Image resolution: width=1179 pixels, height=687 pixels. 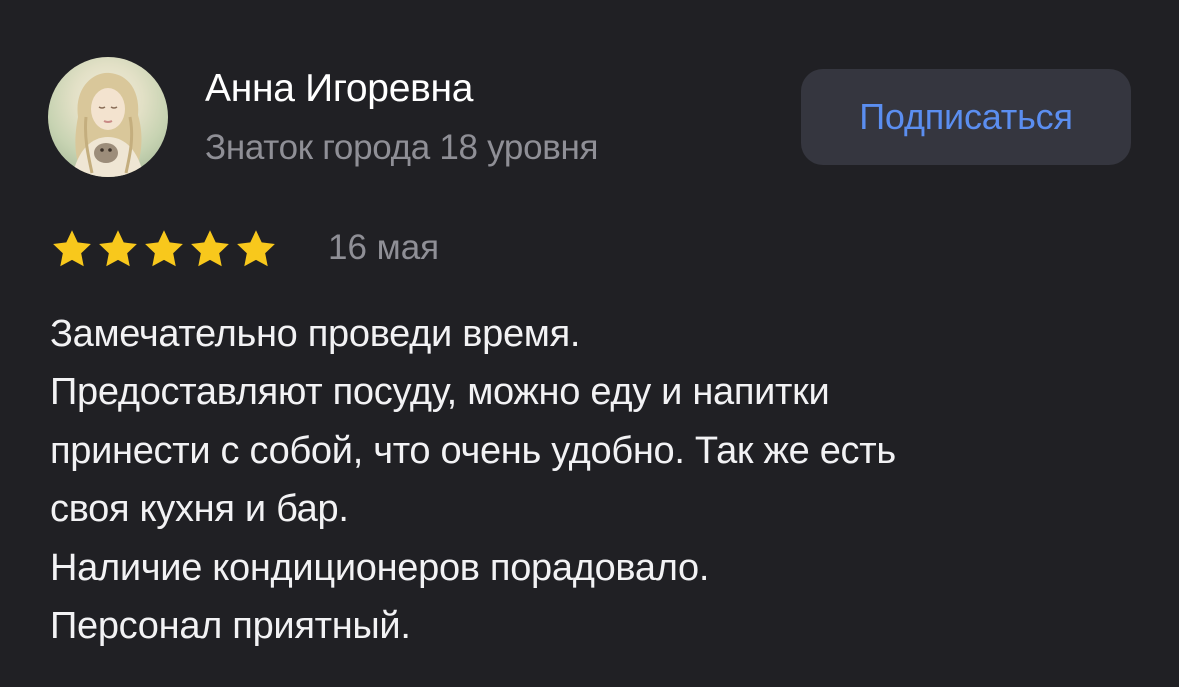 I want to click on review-text-line: своя кухня и бар., so click(x=199, y=509).